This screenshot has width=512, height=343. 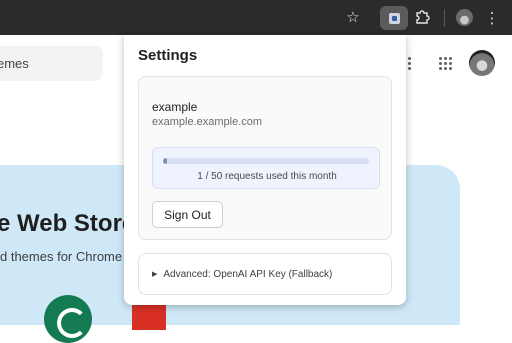 I want to click on apps-grid-icon, so click(x=446, y=64).